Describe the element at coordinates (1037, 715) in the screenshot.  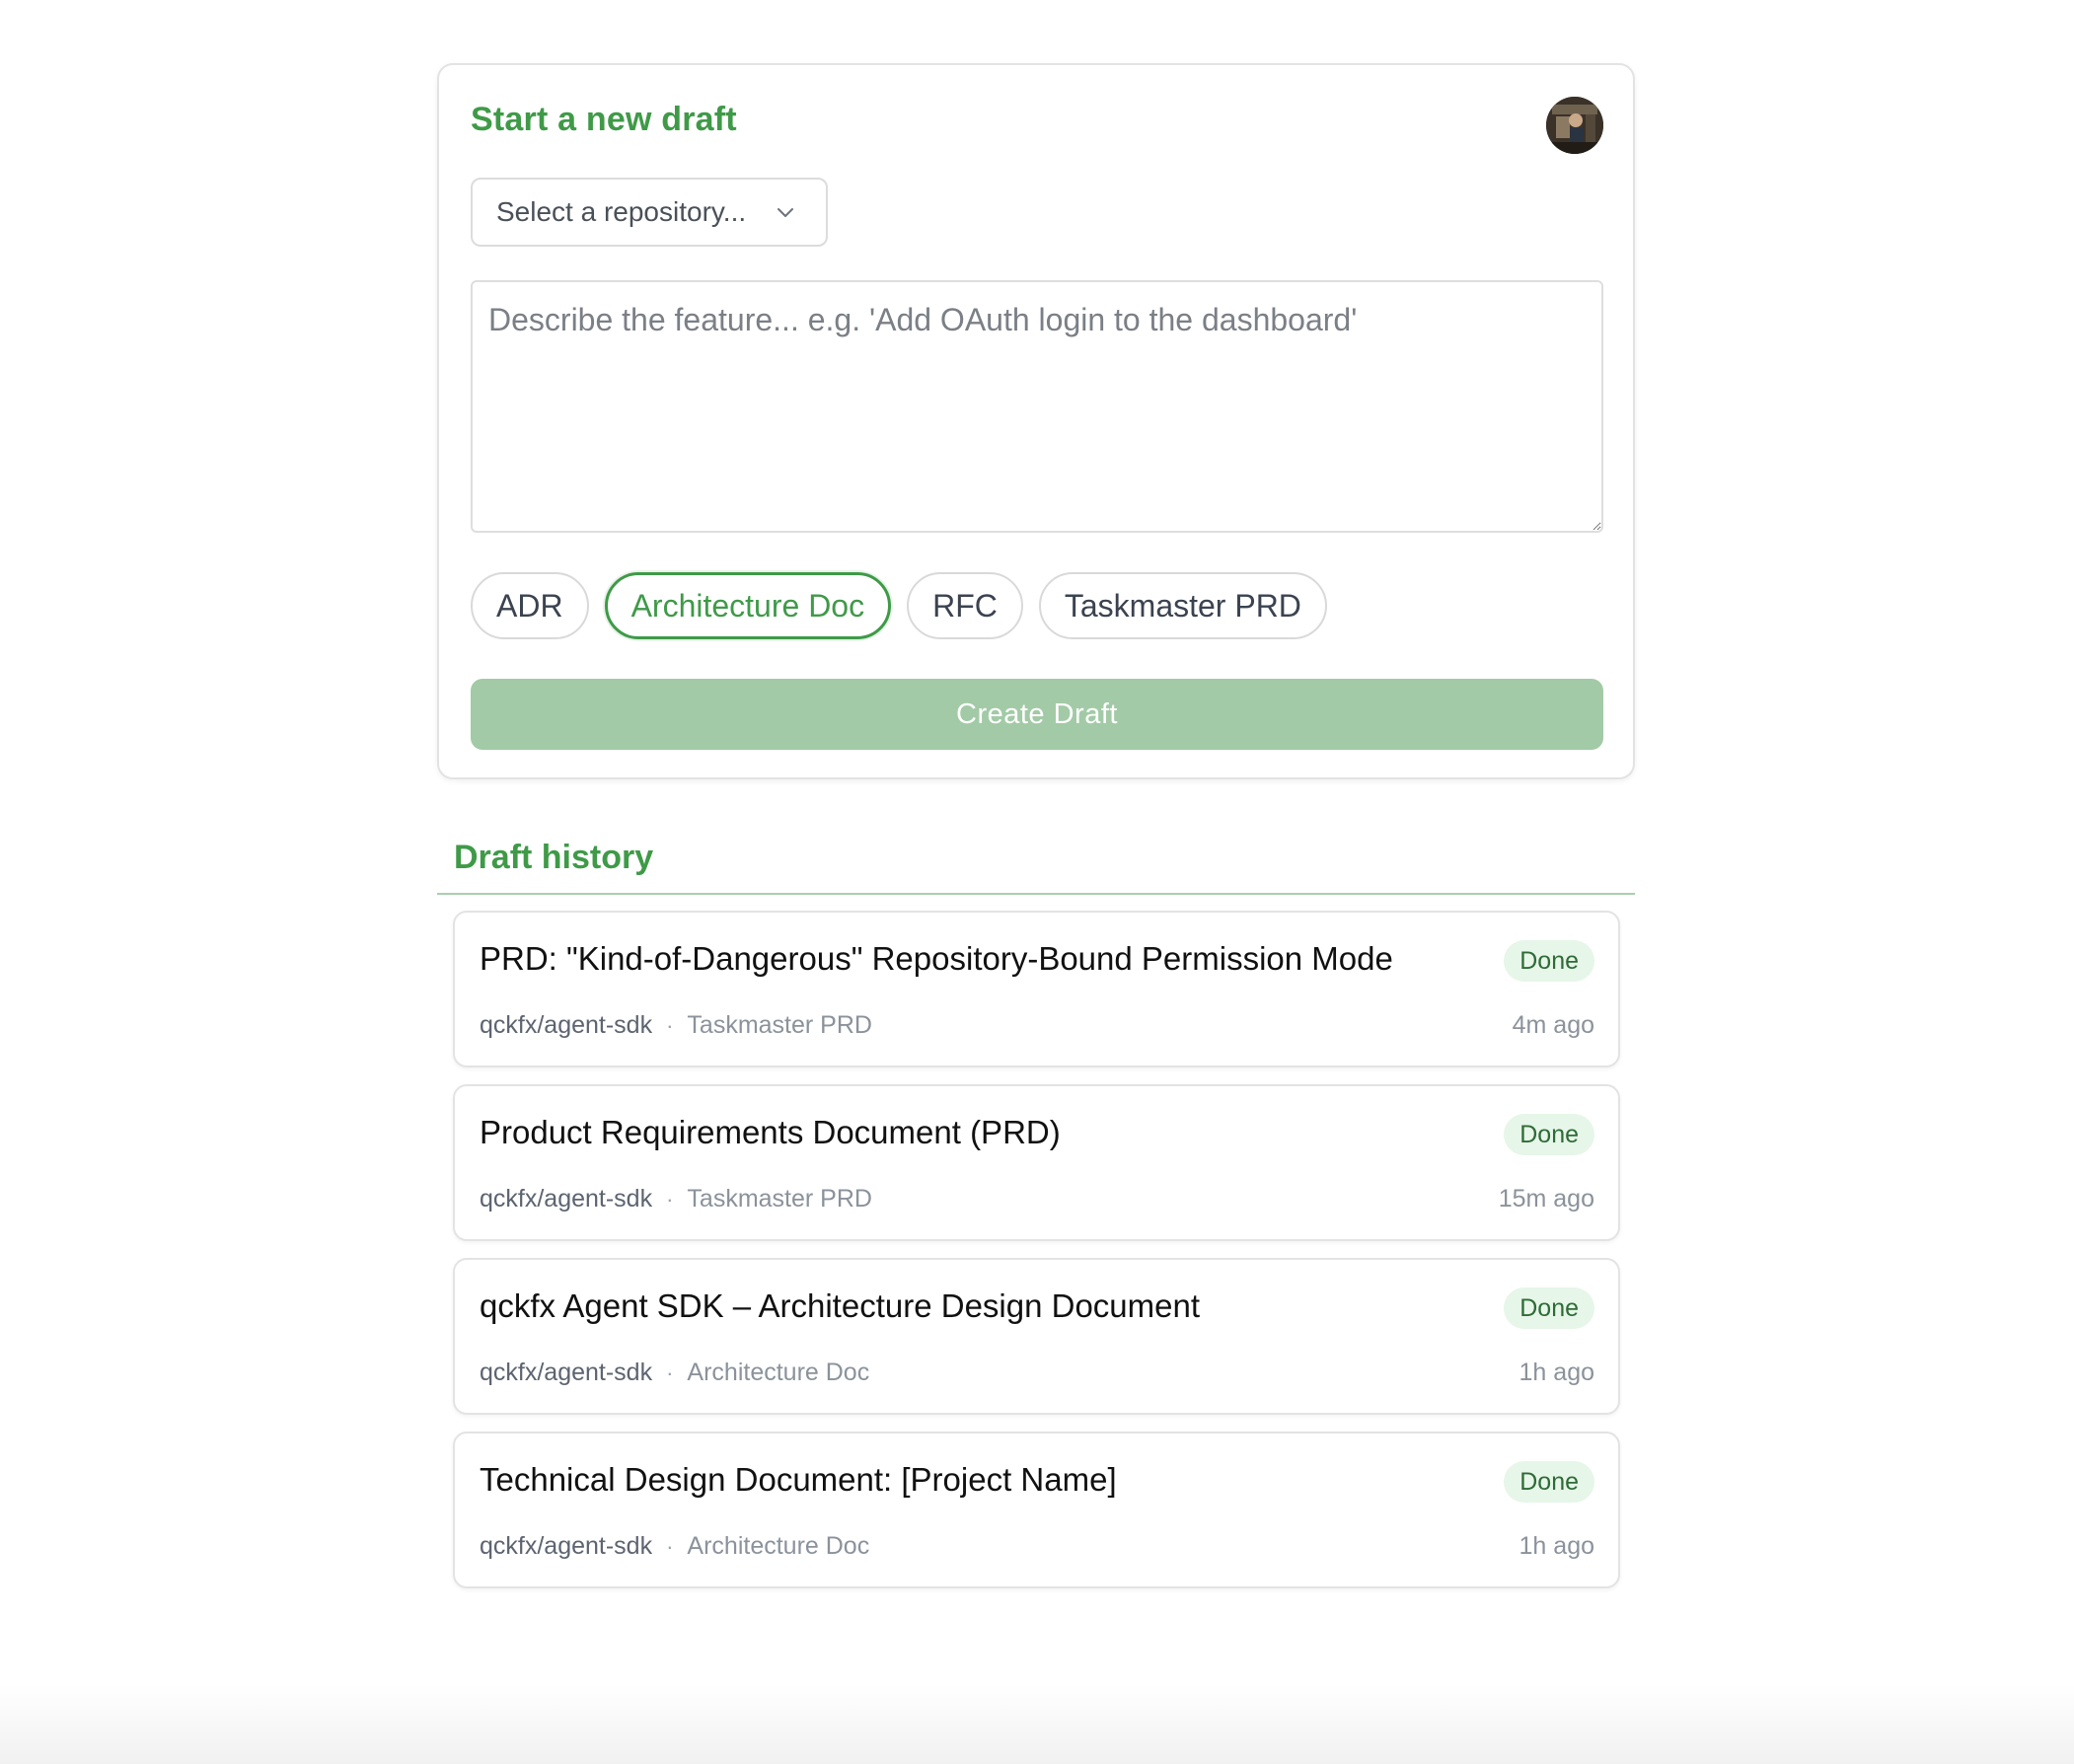
I see `create-draft-button: Create Draft` at that location.